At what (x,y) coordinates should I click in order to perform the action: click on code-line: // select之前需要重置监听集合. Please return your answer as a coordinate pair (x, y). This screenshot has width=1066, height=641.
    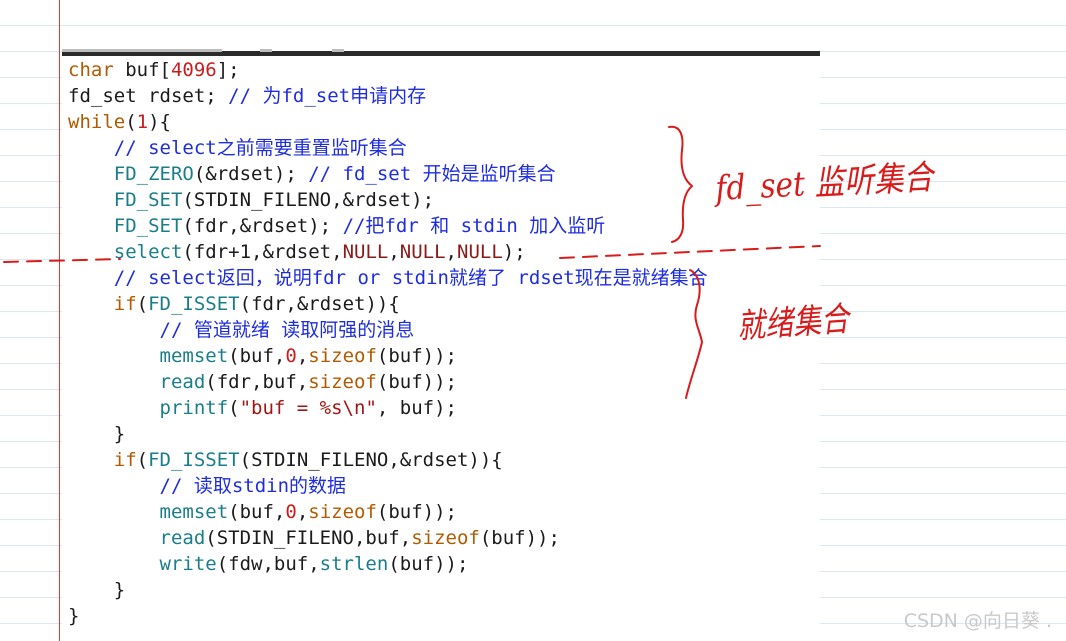
    Looking at the image, I should click on (237, 148).